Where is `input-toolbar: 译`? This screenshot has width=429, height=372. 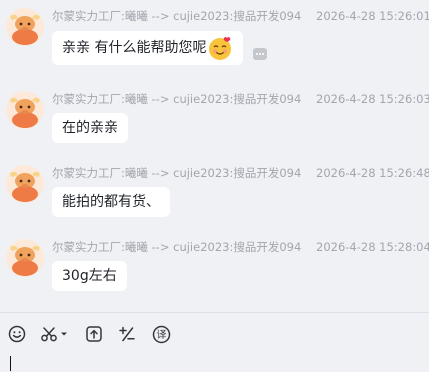
input-toolbar: 译 is located at coordinates (214, 333).